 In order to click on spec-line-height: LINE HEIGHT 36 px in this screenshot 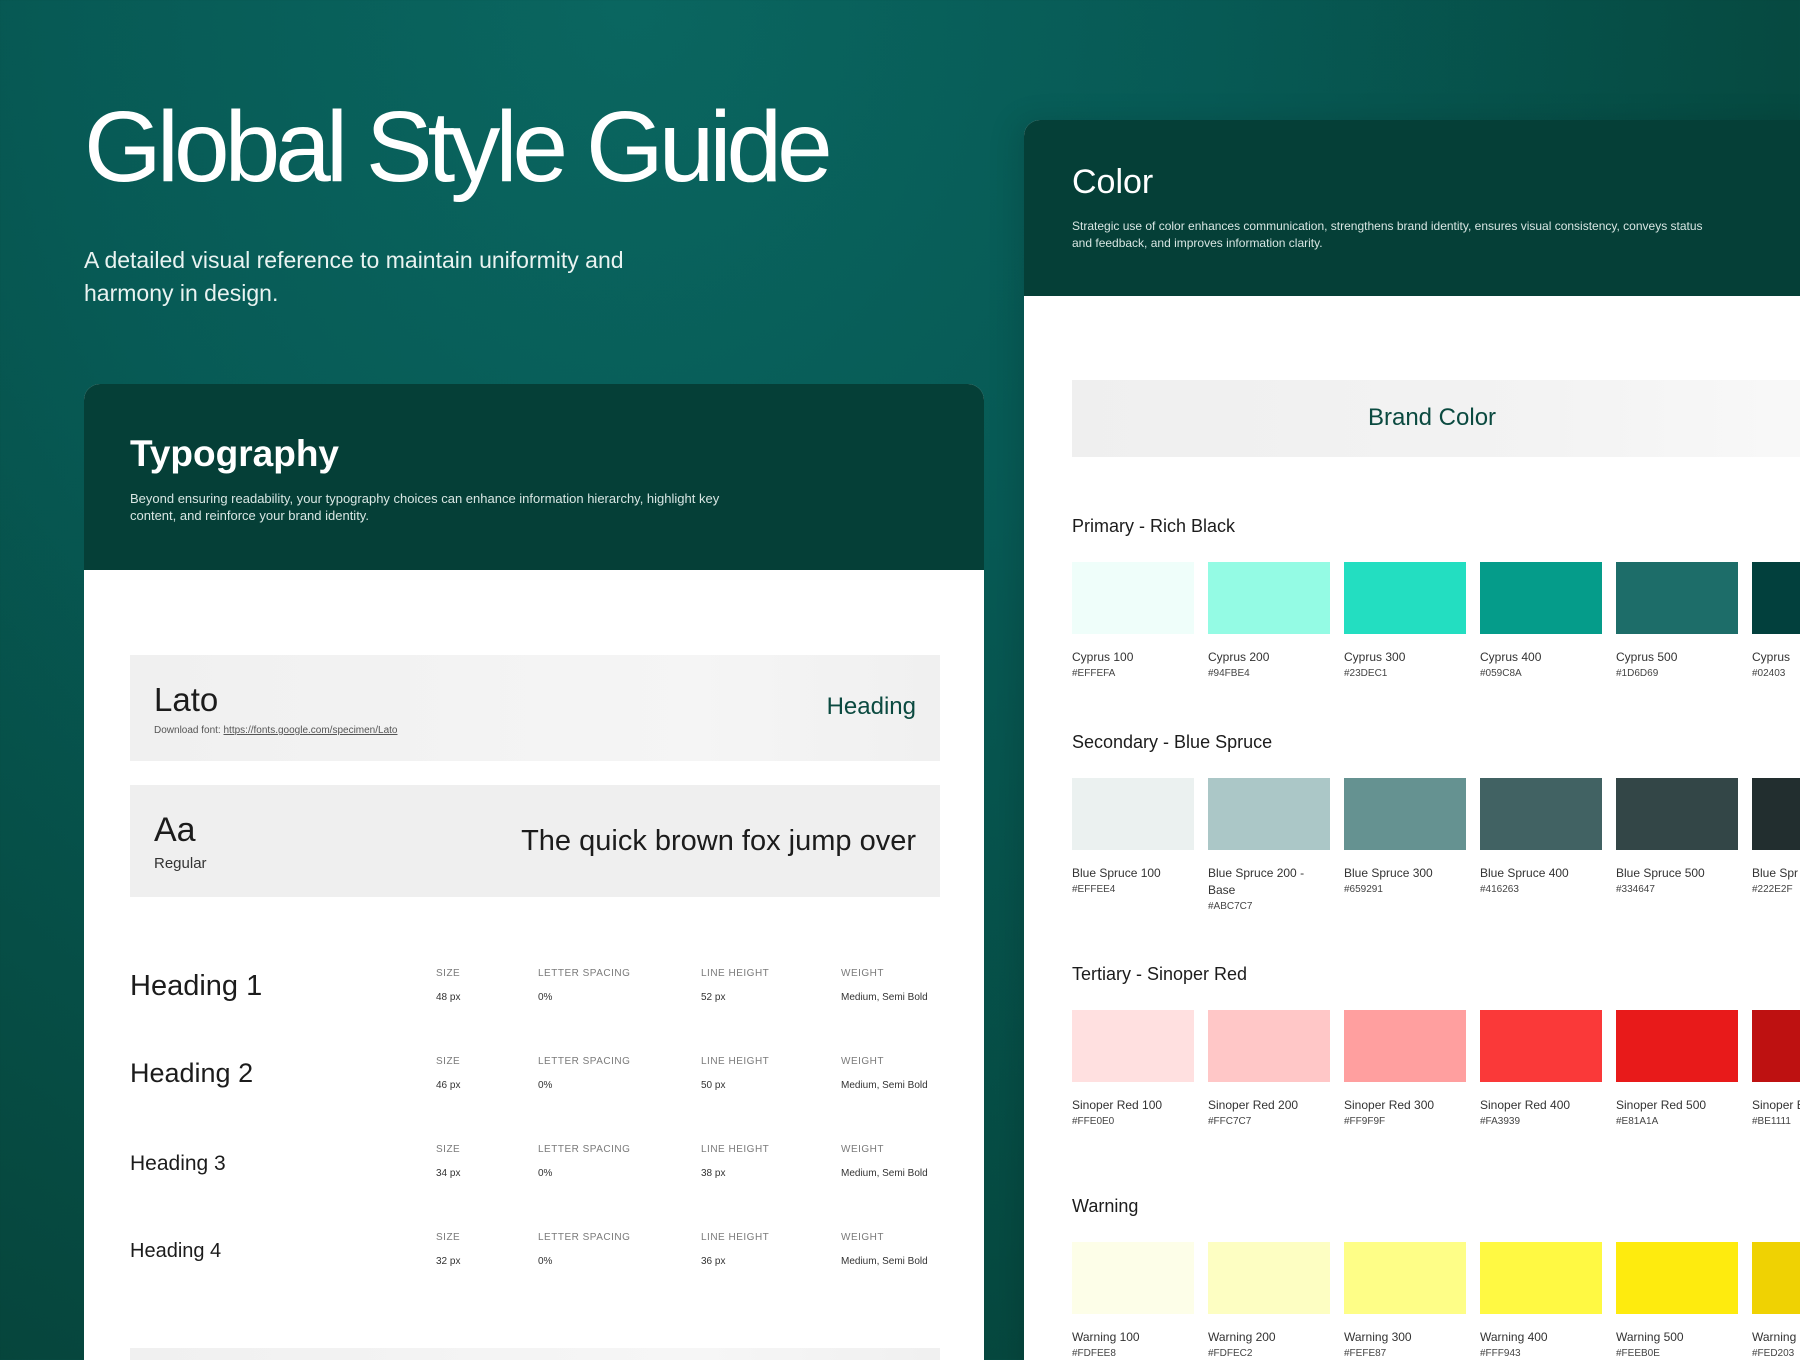, I will do `click(735, 1249)`.